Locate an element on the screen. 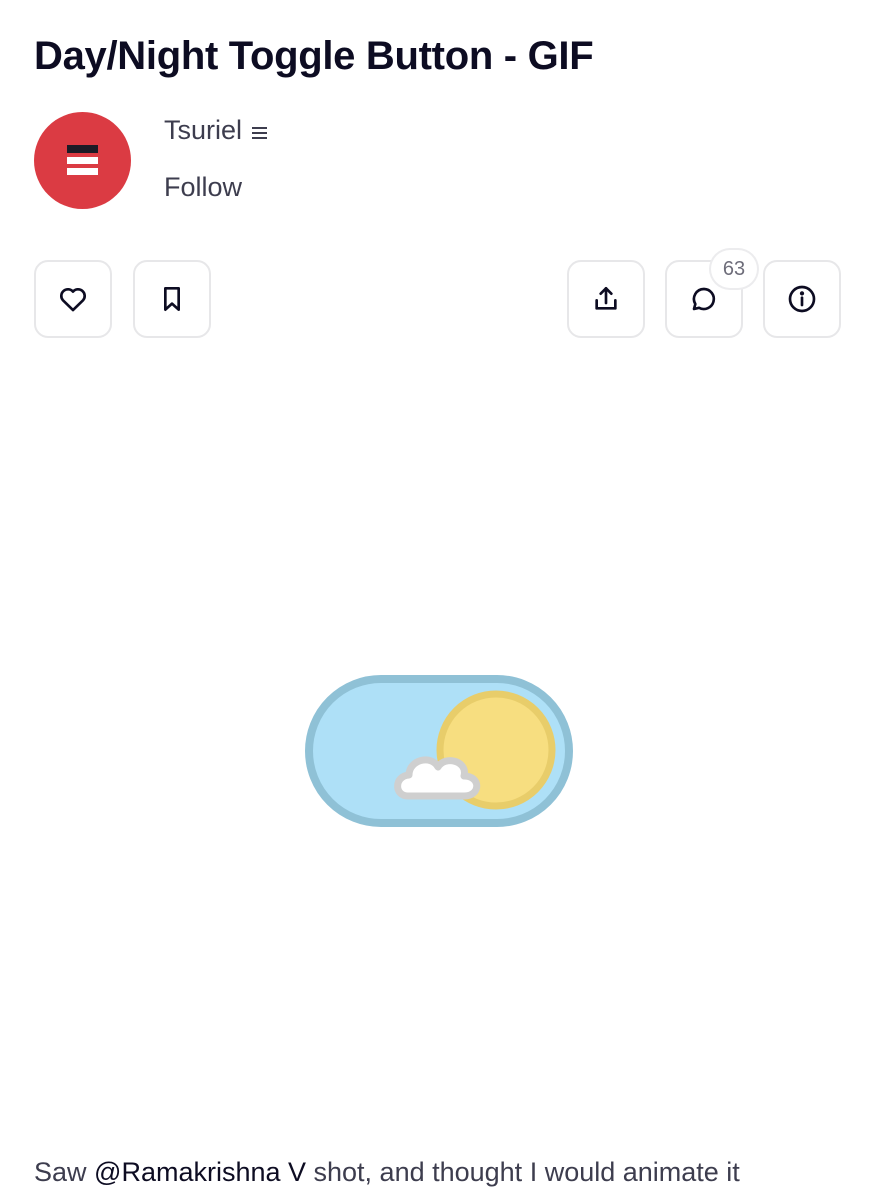 This screenshot has width=877, height=1200. avatar-logo-bar-top is located at coordinates (82, 149).